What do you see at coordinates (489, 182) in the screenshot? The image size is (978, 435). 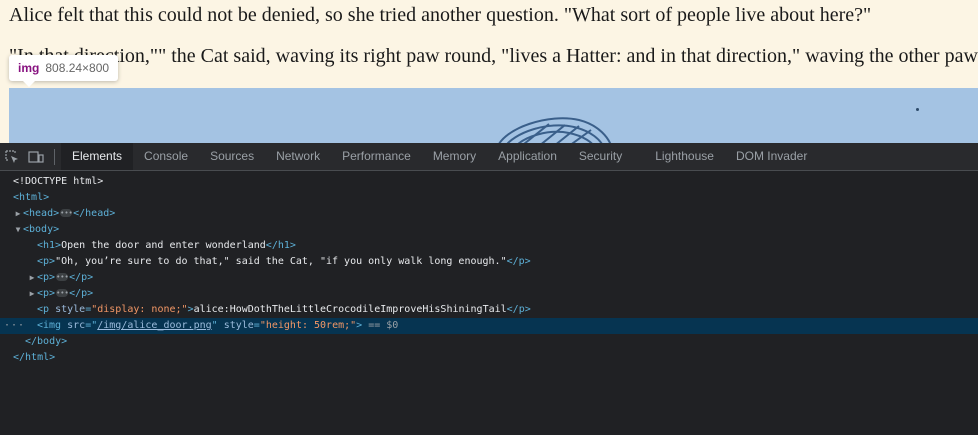 I see `dom-node-doctype: <!DOCTYPE html>` at bounding box center [489, 182].